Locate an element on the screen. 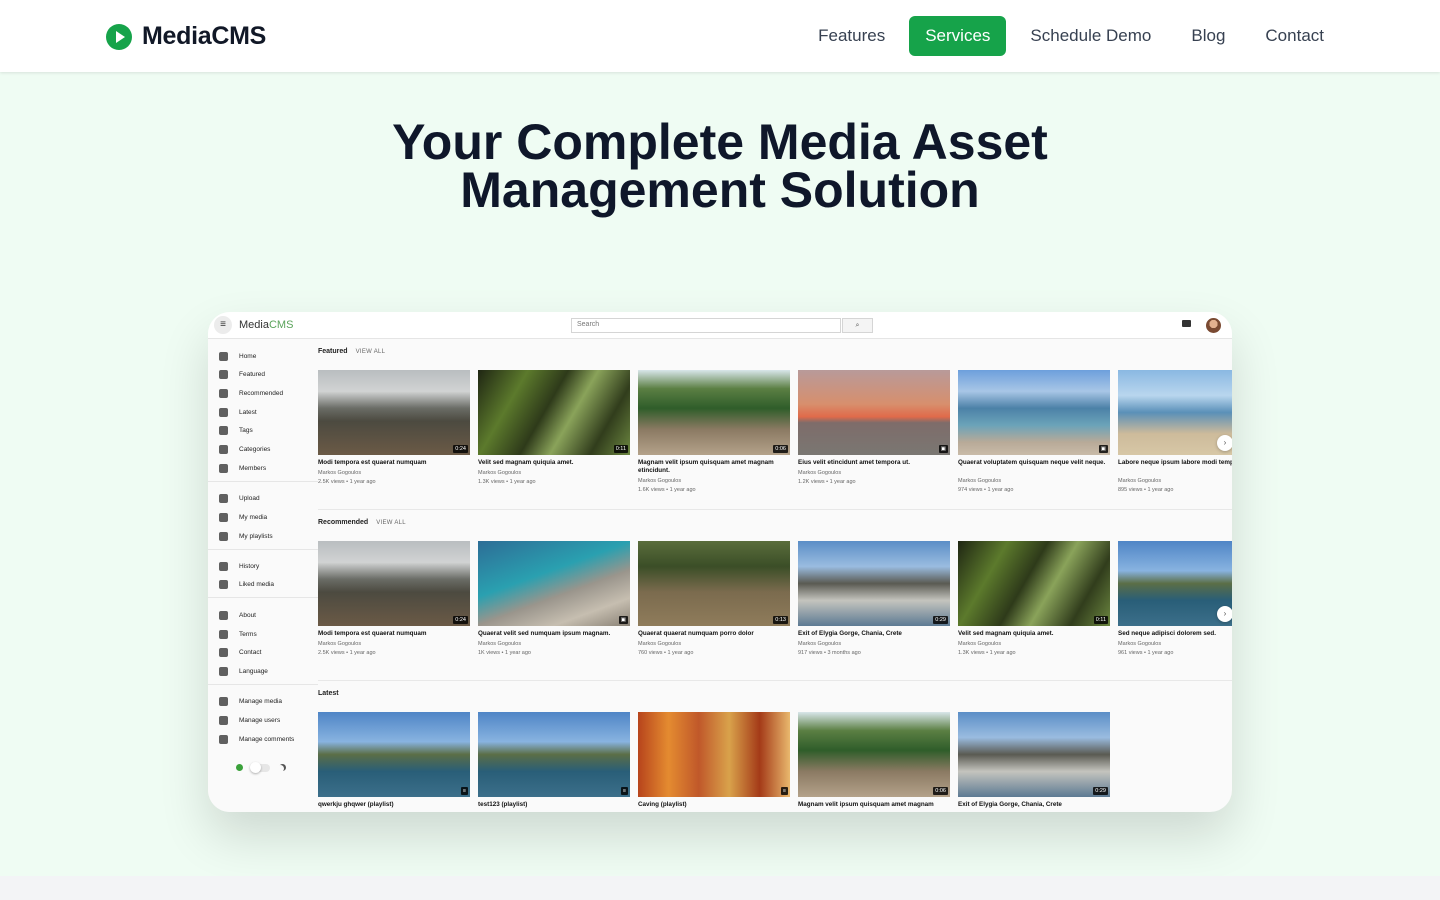 Image resolution: width=1440 pixels, height=900 pixels. sidebar-item-language: Language is located at coordinates (263, 671).